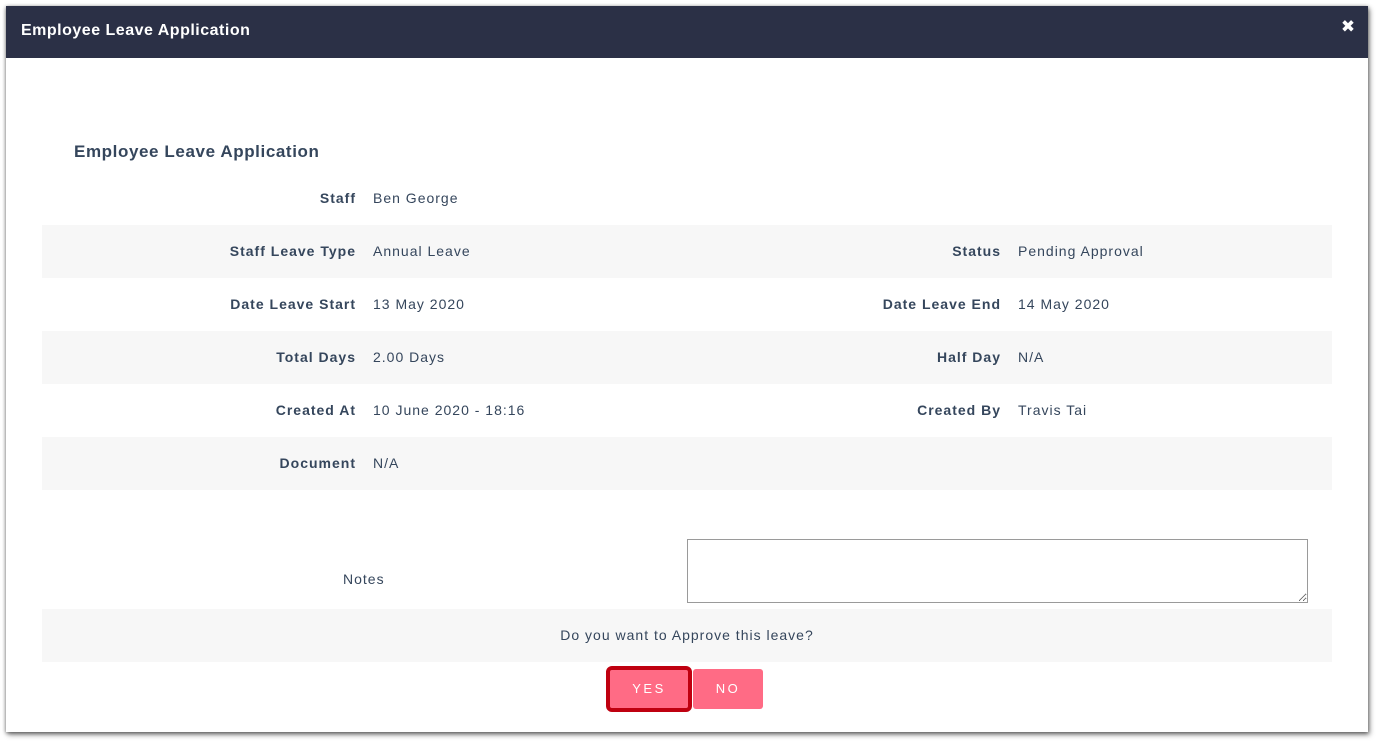 This screenshot has width=1382, height=746. I want to click on created-at-value: 10 June 2020 - 18:16, so click(449, 410).